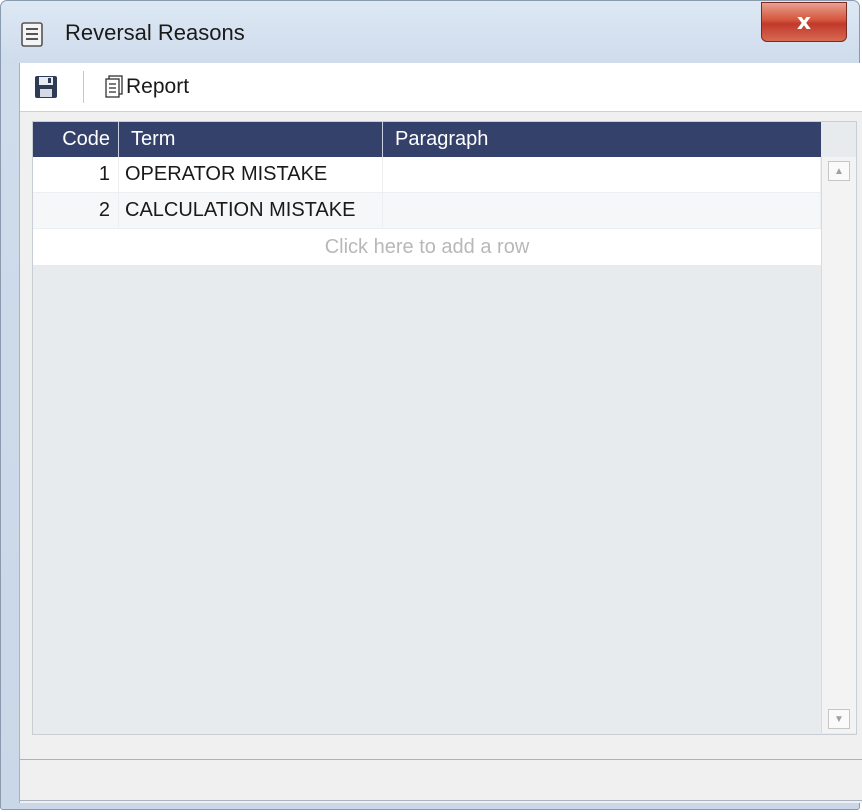 This screenshot has height=812, width=862. Describe the element at coordinates (251, 174) in the screenshot. I see `cell-term: OPERATOR MISTAKE` at that location.